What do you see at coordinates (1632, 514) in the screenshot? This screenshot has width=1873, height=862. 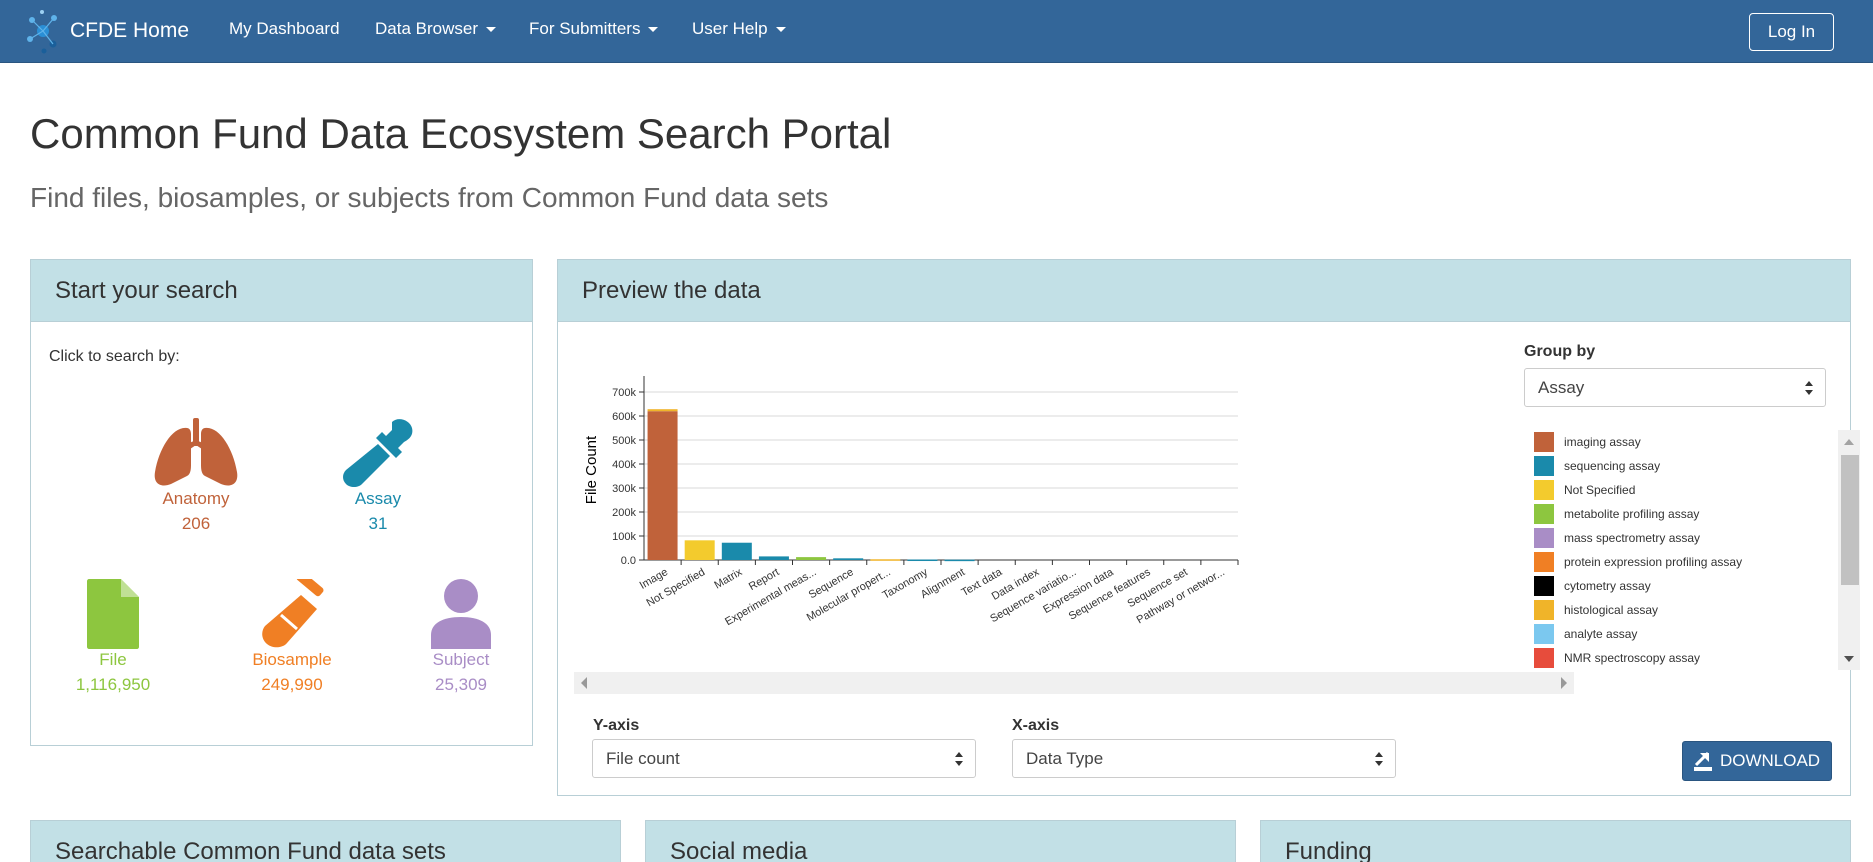 I see `legend-label: metabolite profiling assay` at bounding box center [1632, 514].